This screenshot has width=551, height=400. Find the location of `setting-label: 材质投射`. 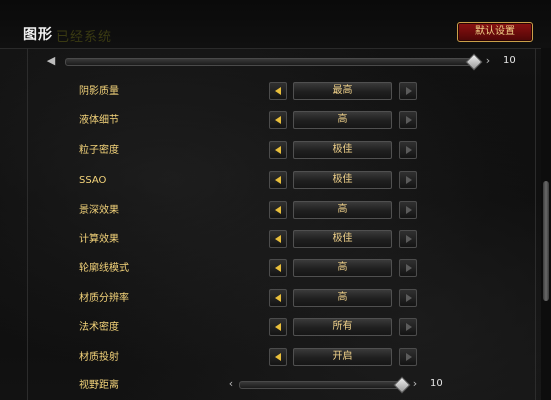

setting-label: 材质投射 is located at coordinates (99, 357).